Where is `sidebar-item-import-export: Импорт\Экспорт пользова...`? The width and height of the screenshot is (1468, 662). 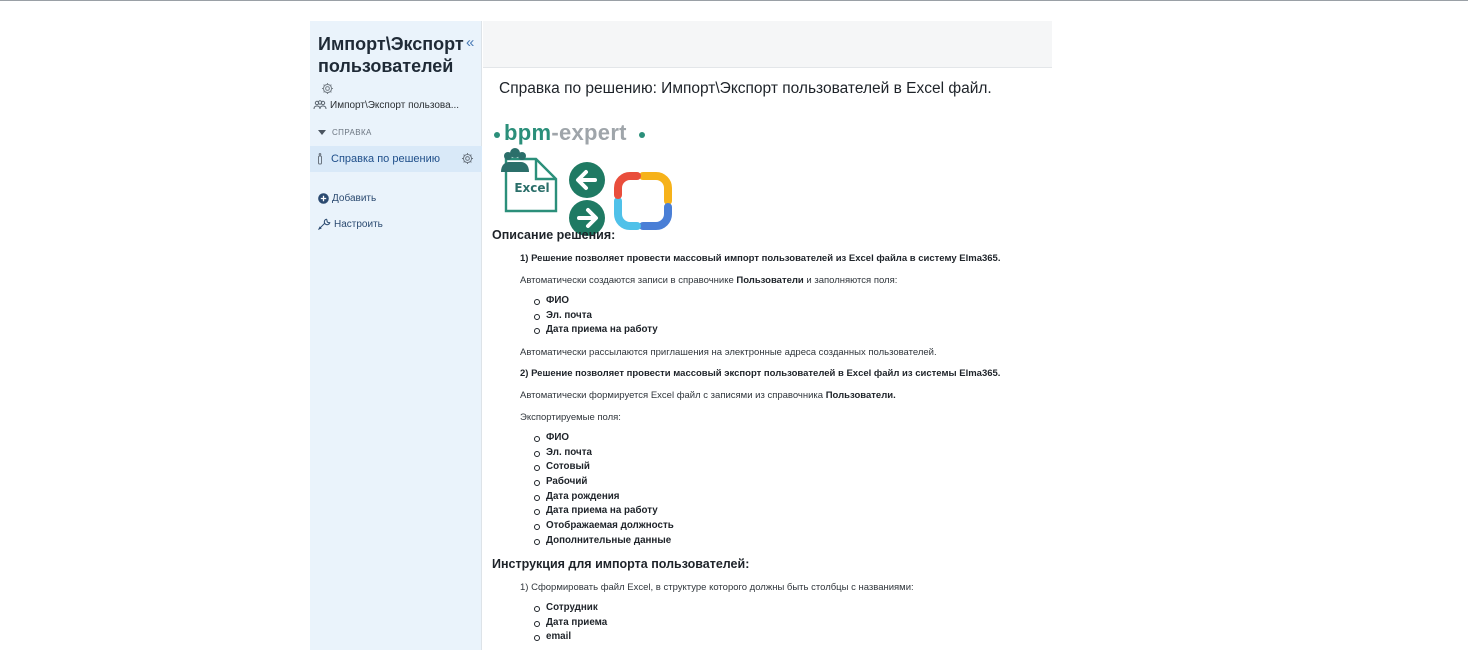
sidebar-item-import-export: Импорт\Экспорт пользова... is located at coordinates (396, 105).